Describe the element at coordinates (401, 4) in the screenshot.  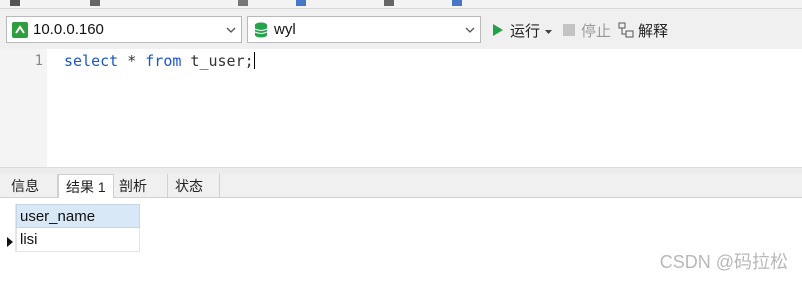
I see `main-toolbar` at that location.